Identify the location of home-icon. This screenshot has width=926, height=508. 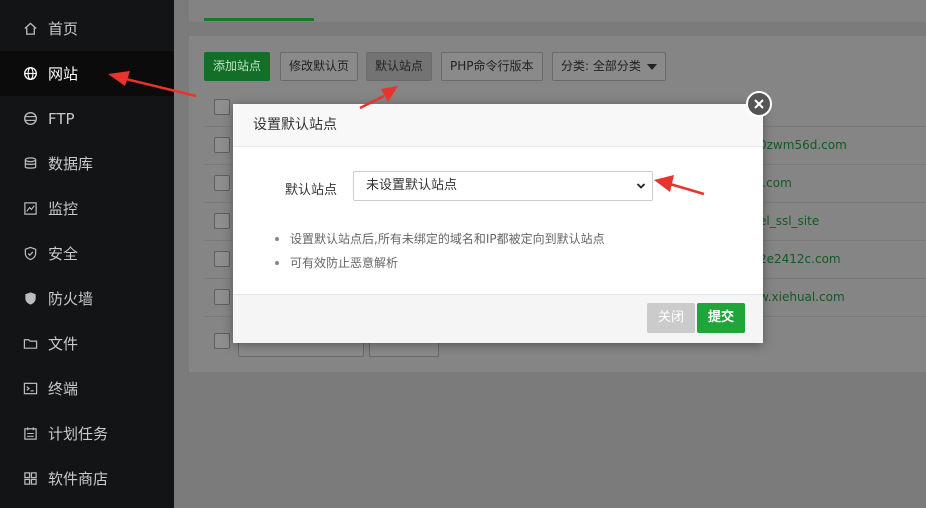
(30, 29).